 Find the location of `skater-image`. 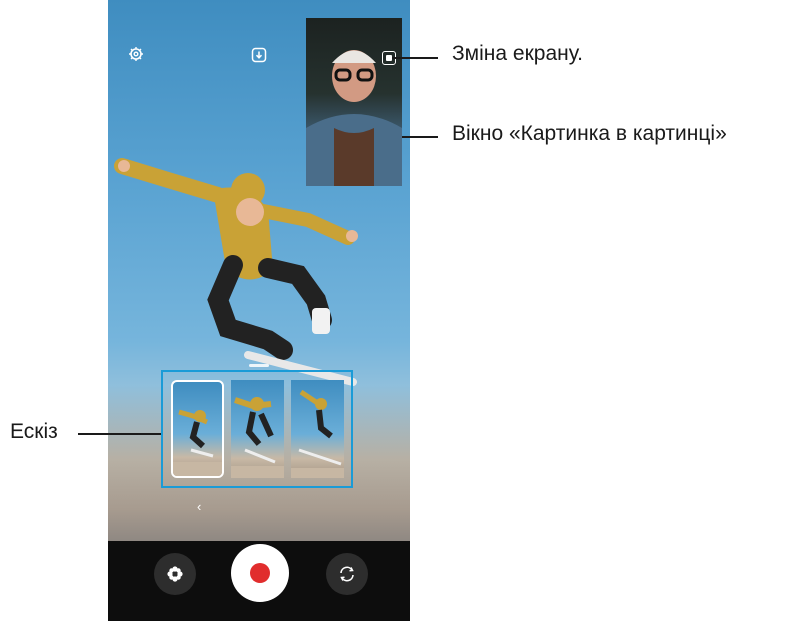

skater-image is located at coordinates (236, 272).